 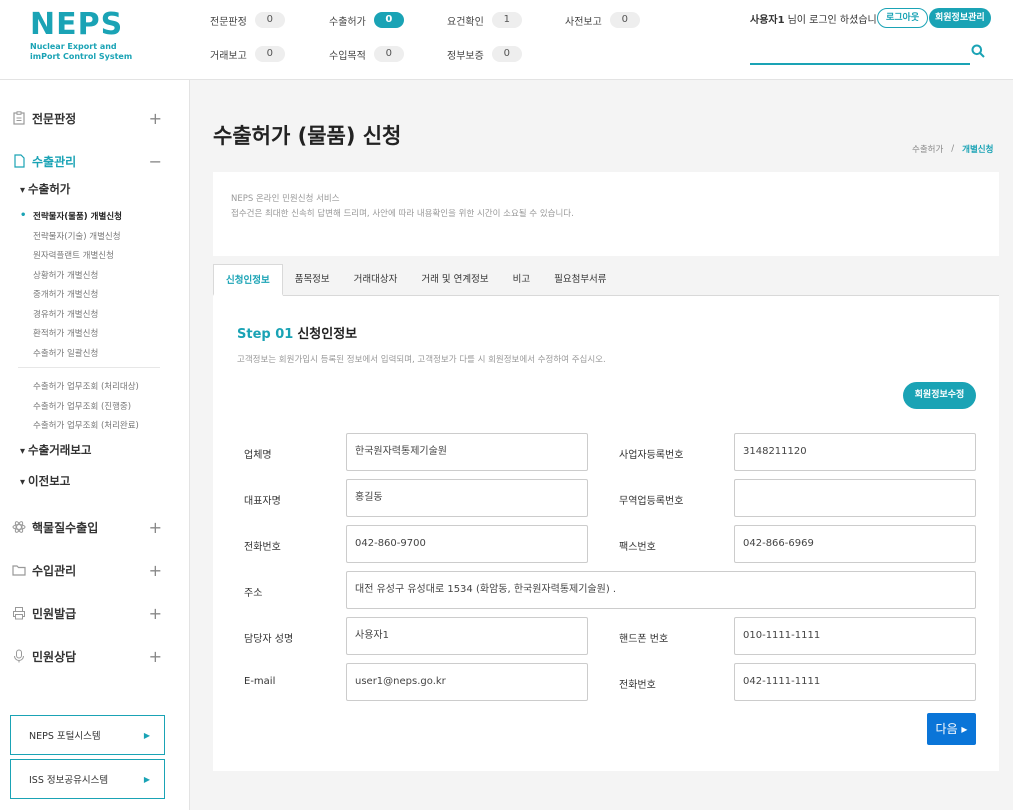 What do you see at coordinates (819, 18) in the screenshot?
I see `login-status: 사용자1 님이 로그인 하셨습니다.` at bounding box center [819, 18].